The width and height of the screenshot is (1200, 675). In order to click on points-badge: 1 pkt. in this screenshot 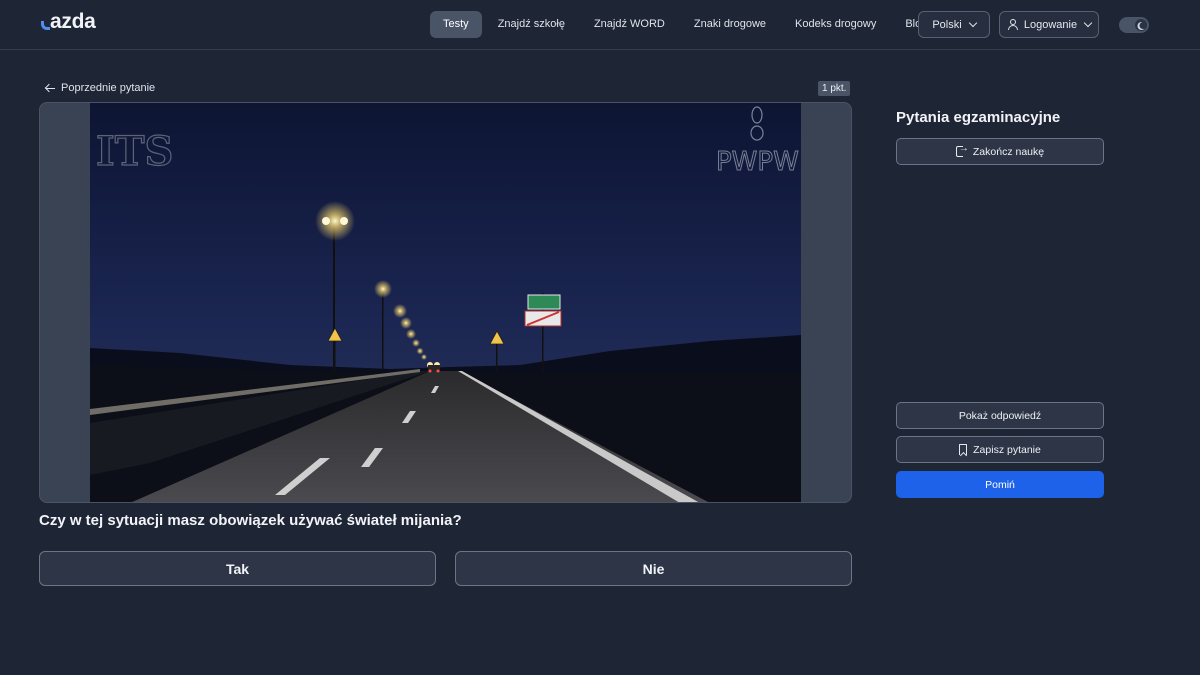, I will do `click(834, 88)`.